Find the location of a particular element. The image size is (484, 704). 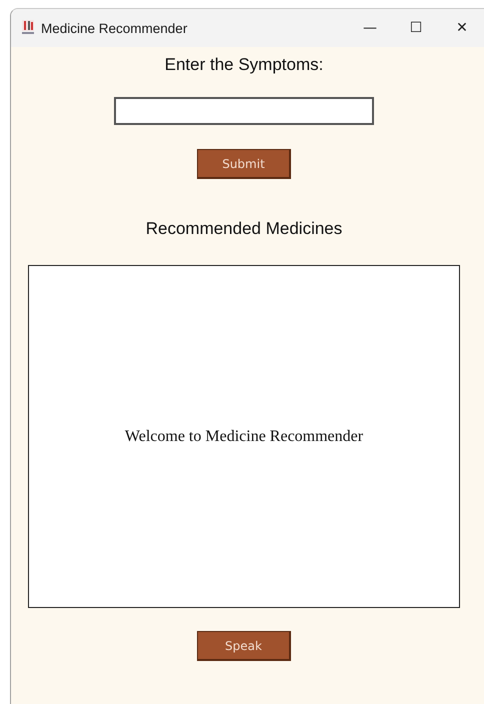

symptoms-label: Enter the Symptoms: is located at coordinates (244, 65).